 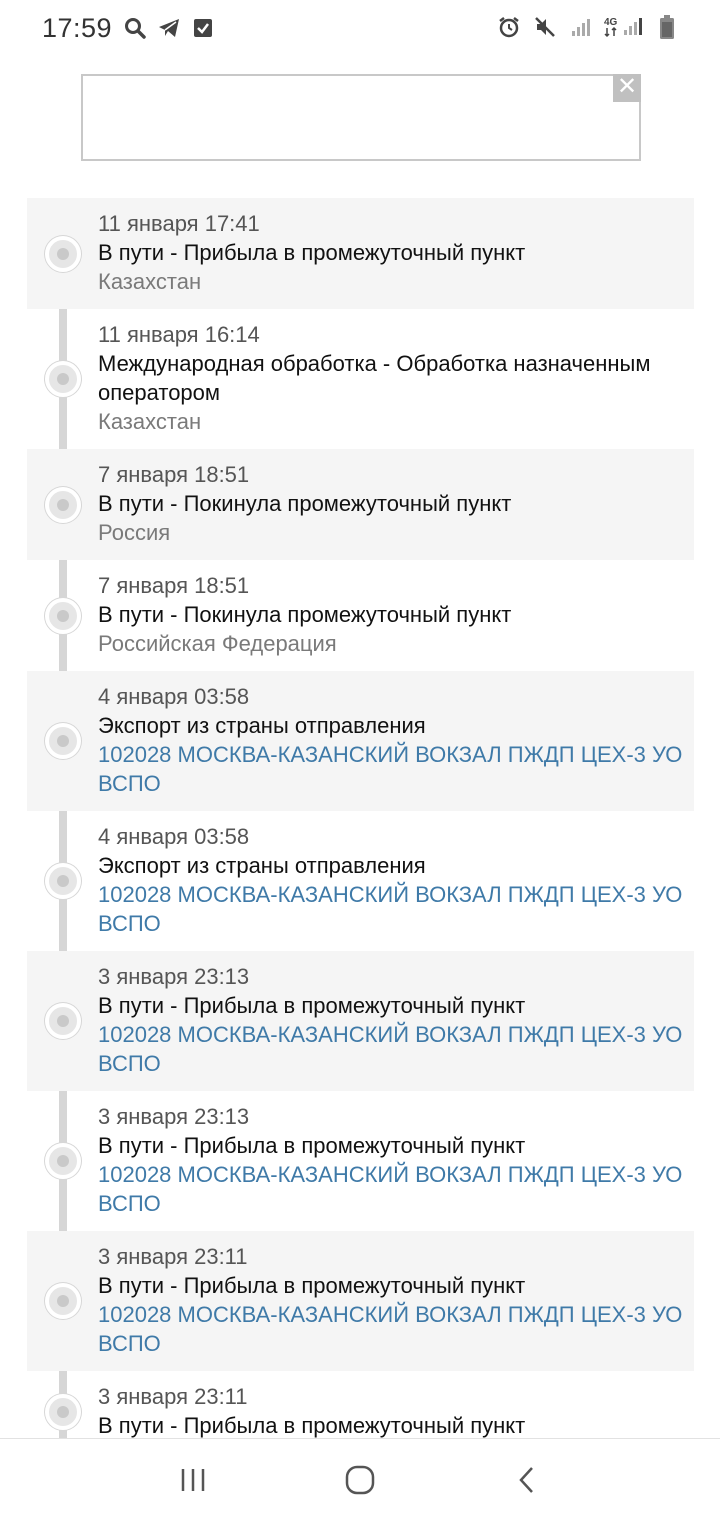 I want to click on event-date: 11 января 16:14, so click(x=179, y=334).